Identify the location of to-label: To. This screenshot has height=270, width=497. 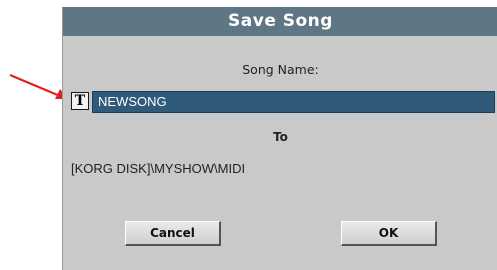
(280, 137).